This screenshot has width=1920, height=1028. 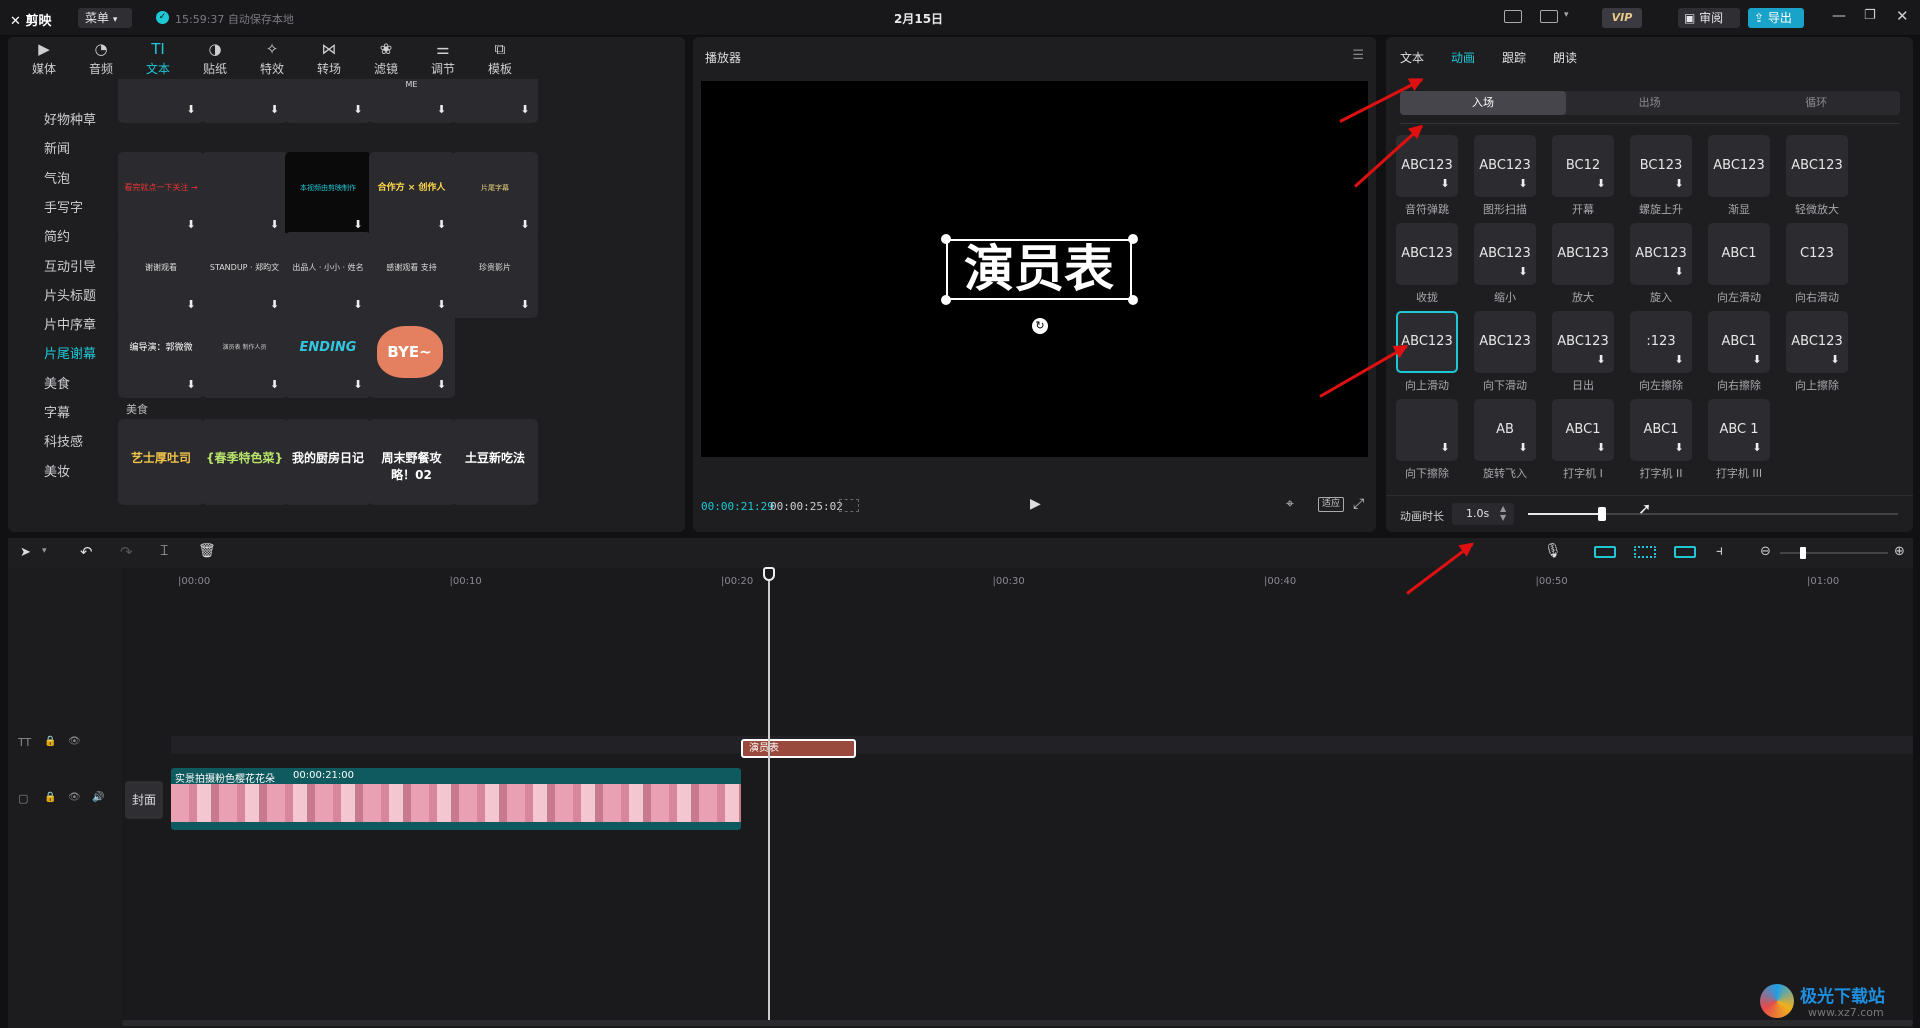 I want to click on template-tile: 谢谢观看 ⬇, so click(x=161, y=275).